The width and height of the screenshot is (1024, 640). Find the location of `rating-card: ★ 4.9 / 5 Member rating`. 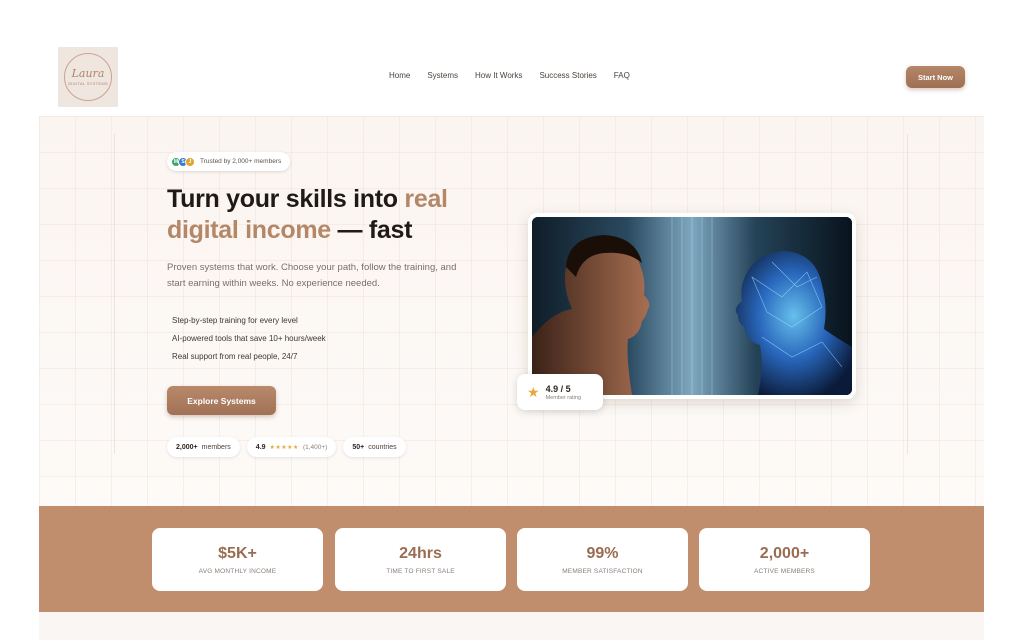

rating-card: ★ 4.9 / 5 Member rating is located at coordinates (560, 392).